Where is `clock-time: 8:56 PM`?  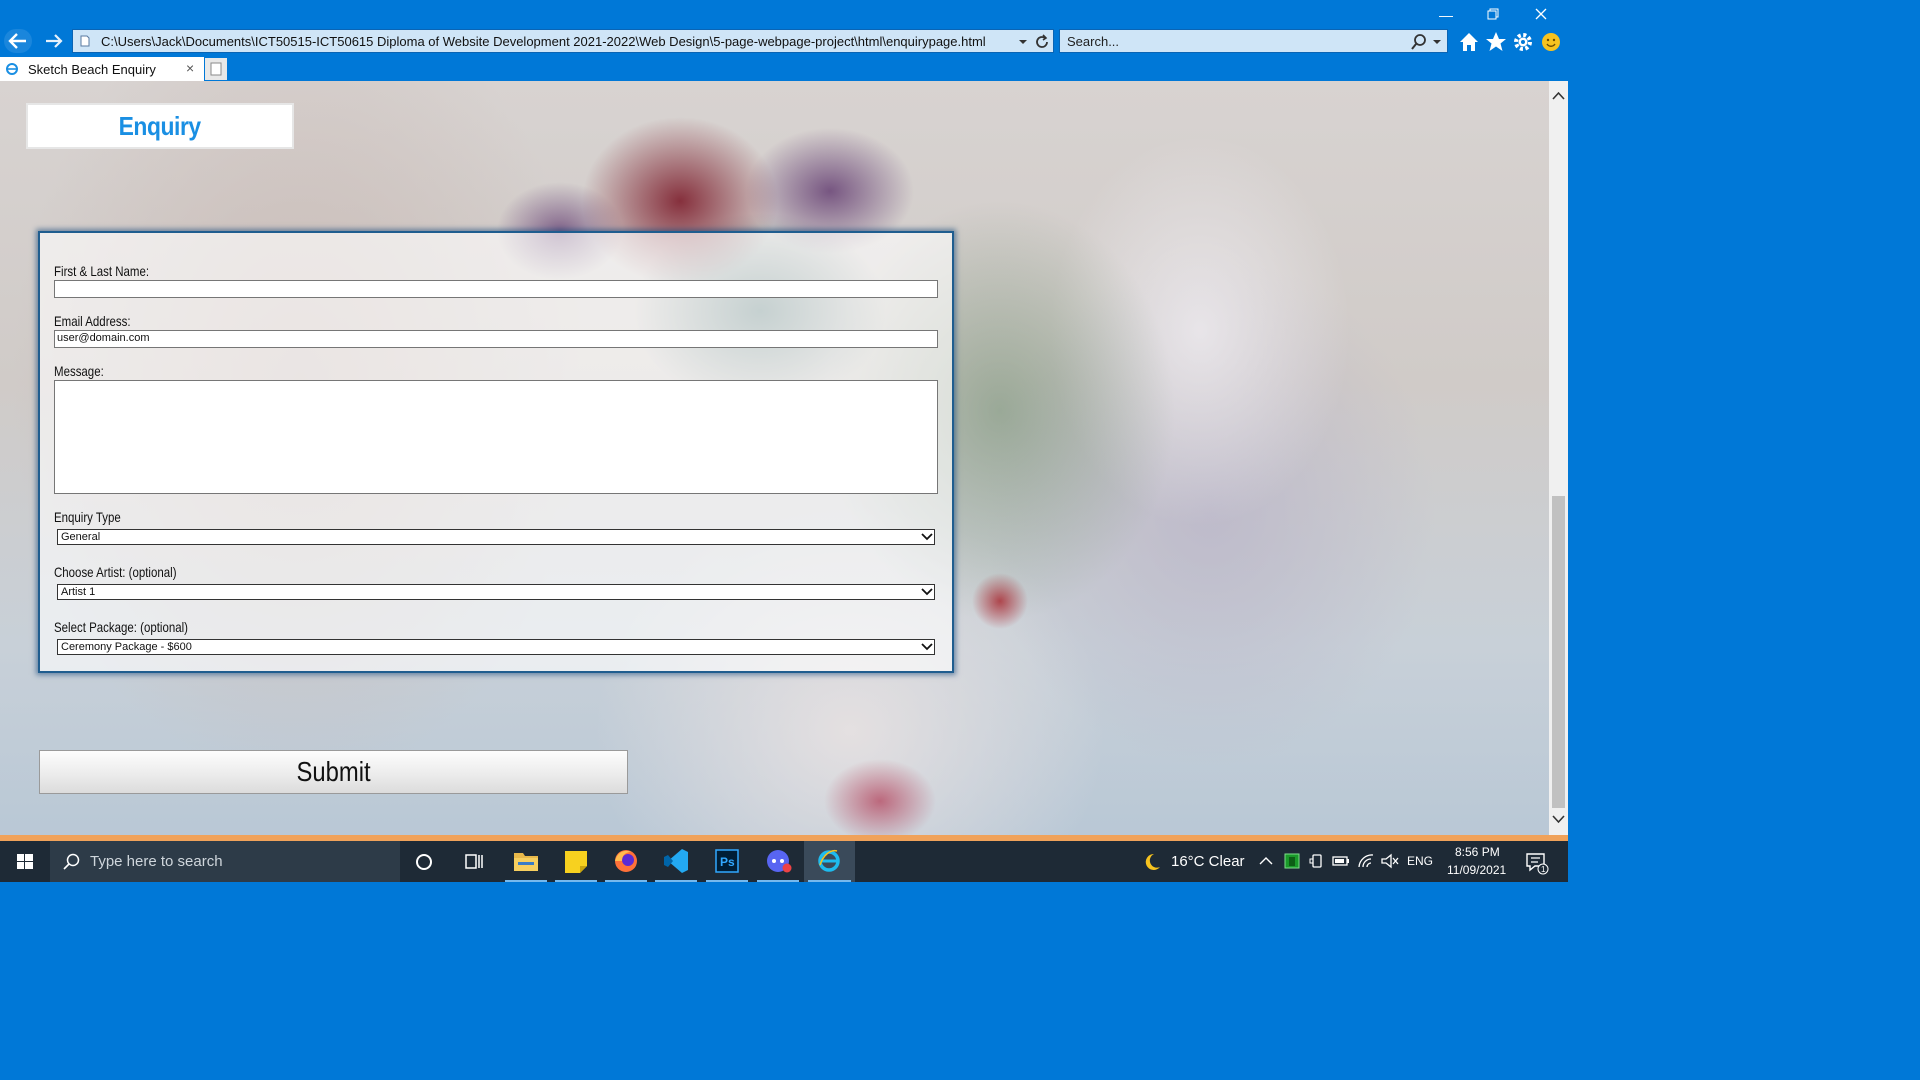 clock-time: 8:56 PM is located at coordinates (1477, 852).